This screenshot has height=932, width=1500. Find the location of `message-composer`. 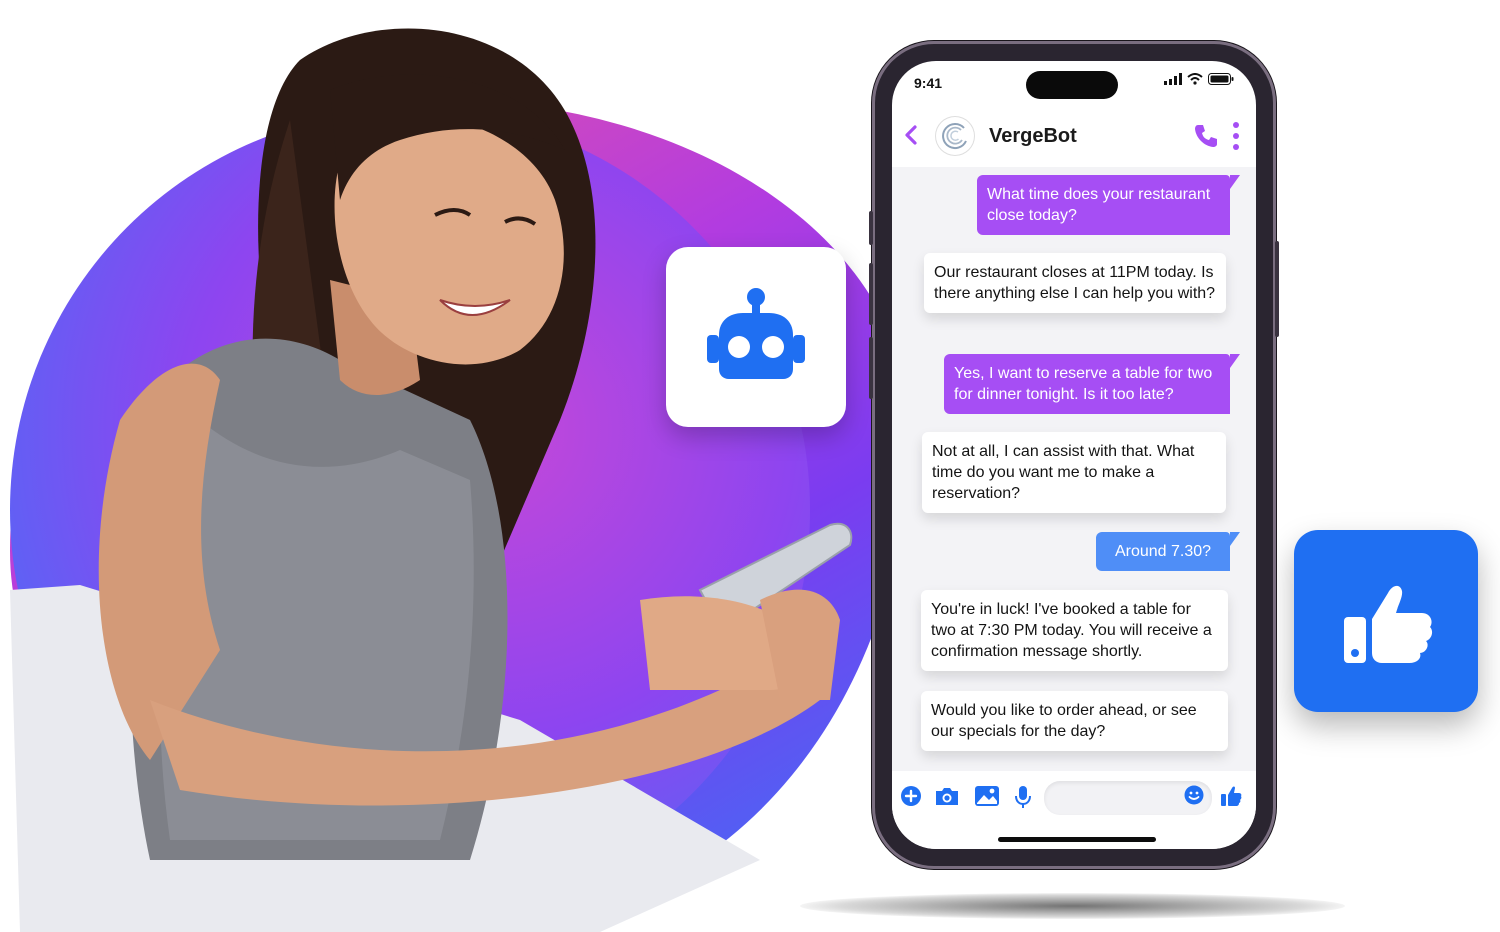

message-composer is located at coordinates (1074, 810).